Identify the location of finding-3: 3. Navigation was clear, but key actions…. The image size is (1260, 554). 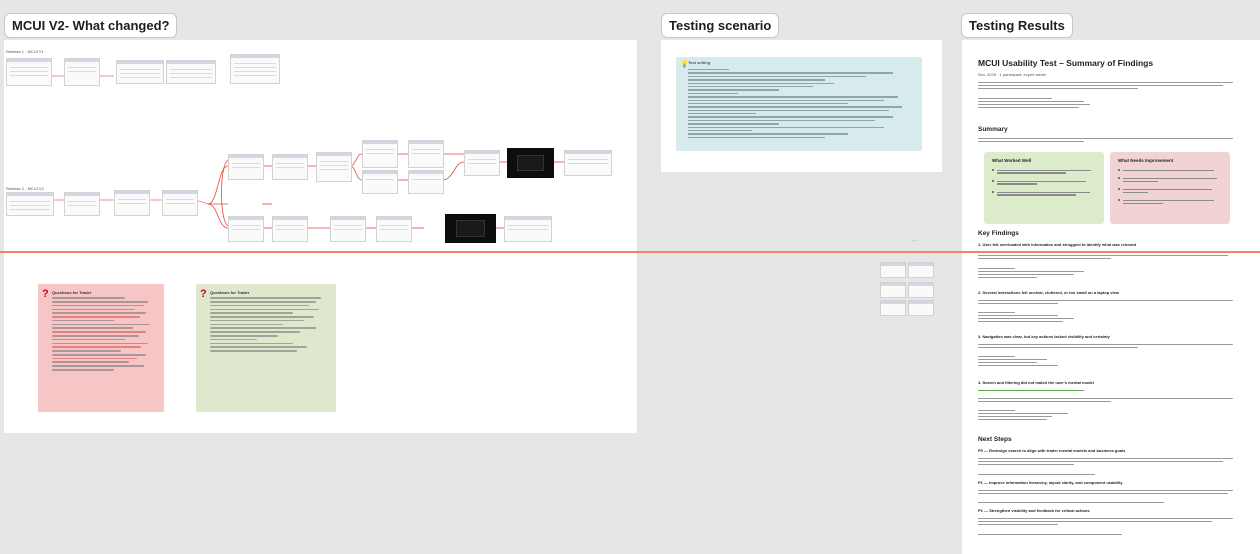
(1044, 336).